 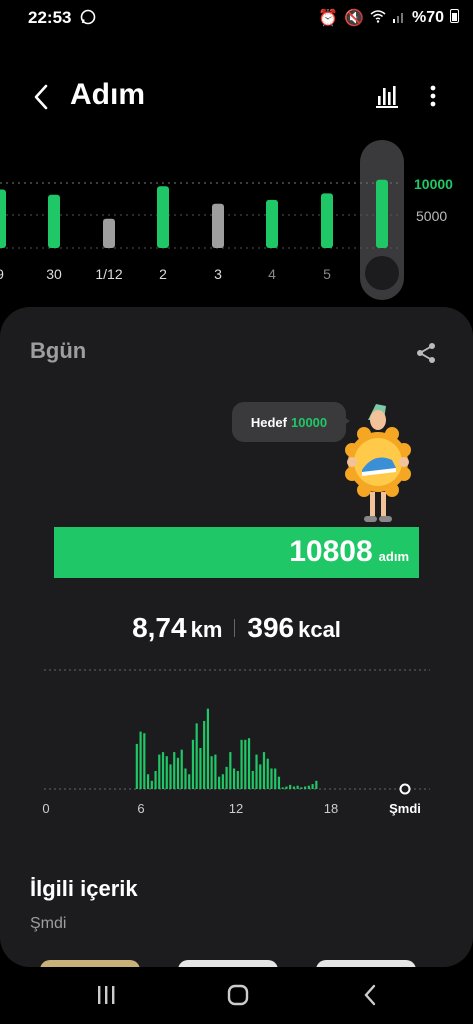 What do you see at coordinates (268, 422) in the screenshot?
I see `goal-prefix: Hedef` at bounding box center [268, 422].